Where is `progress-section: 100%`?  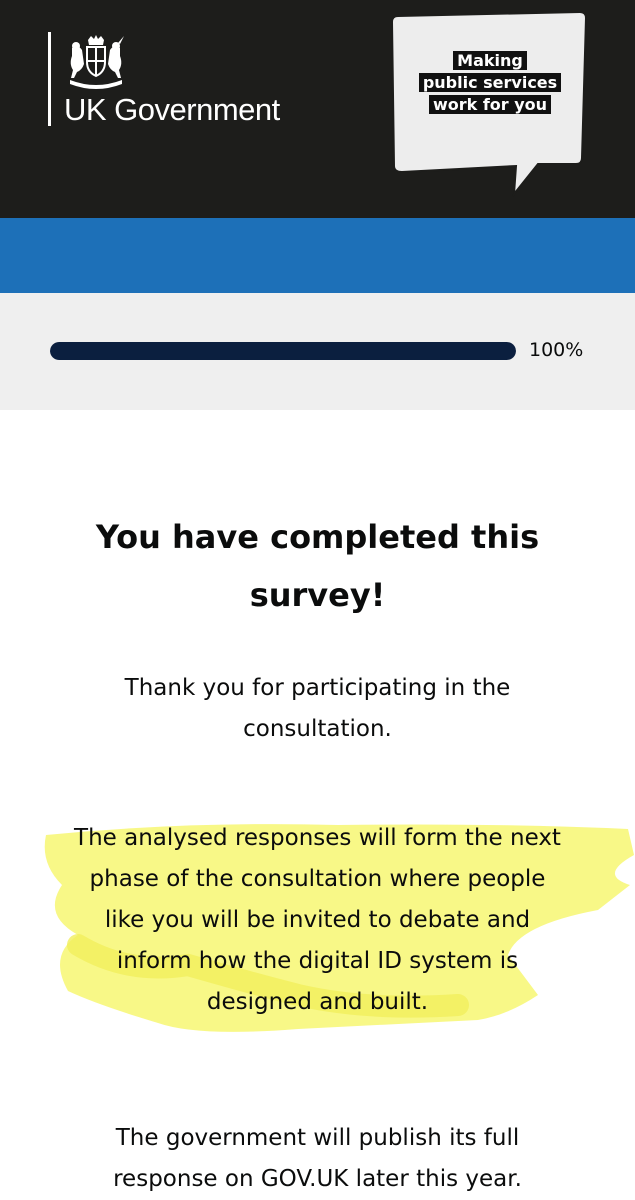
progress-section: 100% is located at coordinates (317, 351).